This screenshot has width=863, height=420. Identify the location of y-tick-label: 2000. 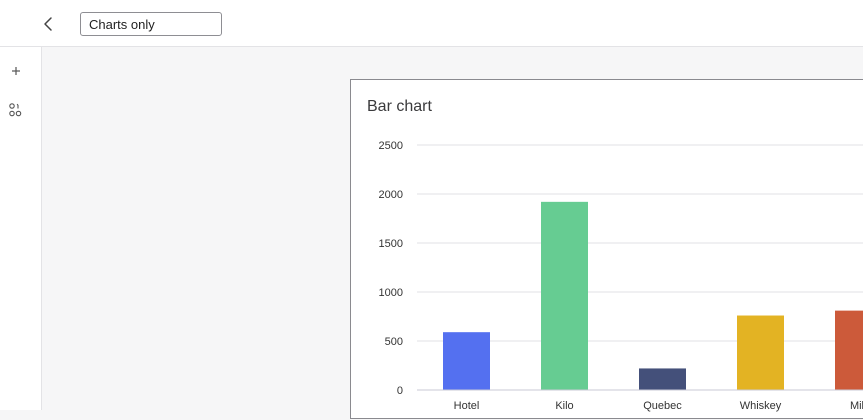
(391, 195).